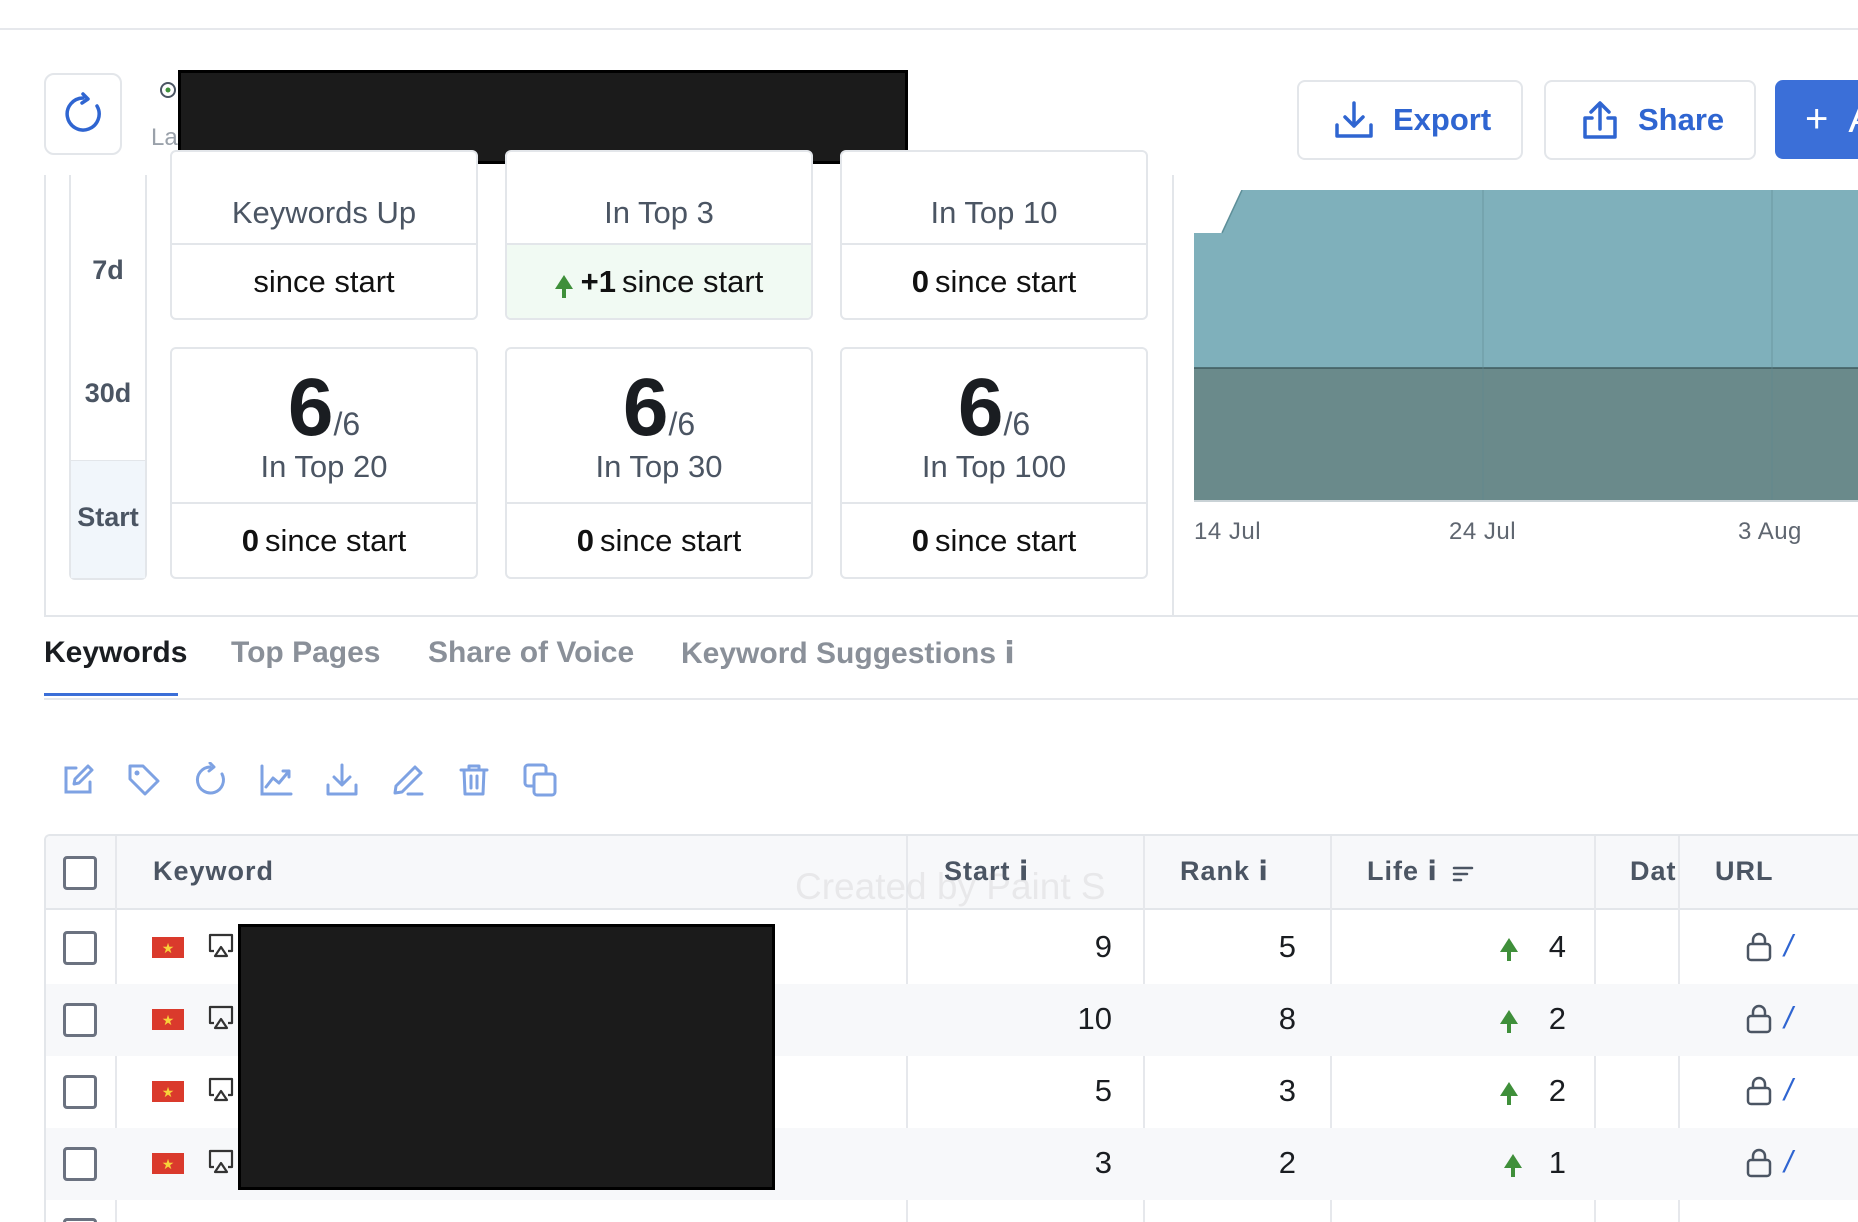  I want to click on cell-rank: 2, so click(1287, 1162).